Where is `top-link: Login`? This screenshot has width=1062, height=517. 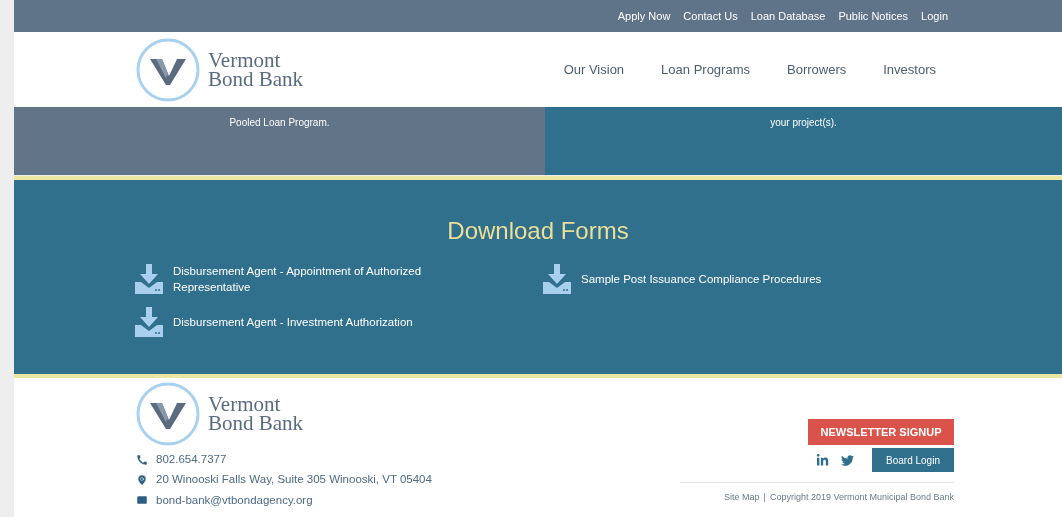
top-link: Login is located at coordinates (934, 16).